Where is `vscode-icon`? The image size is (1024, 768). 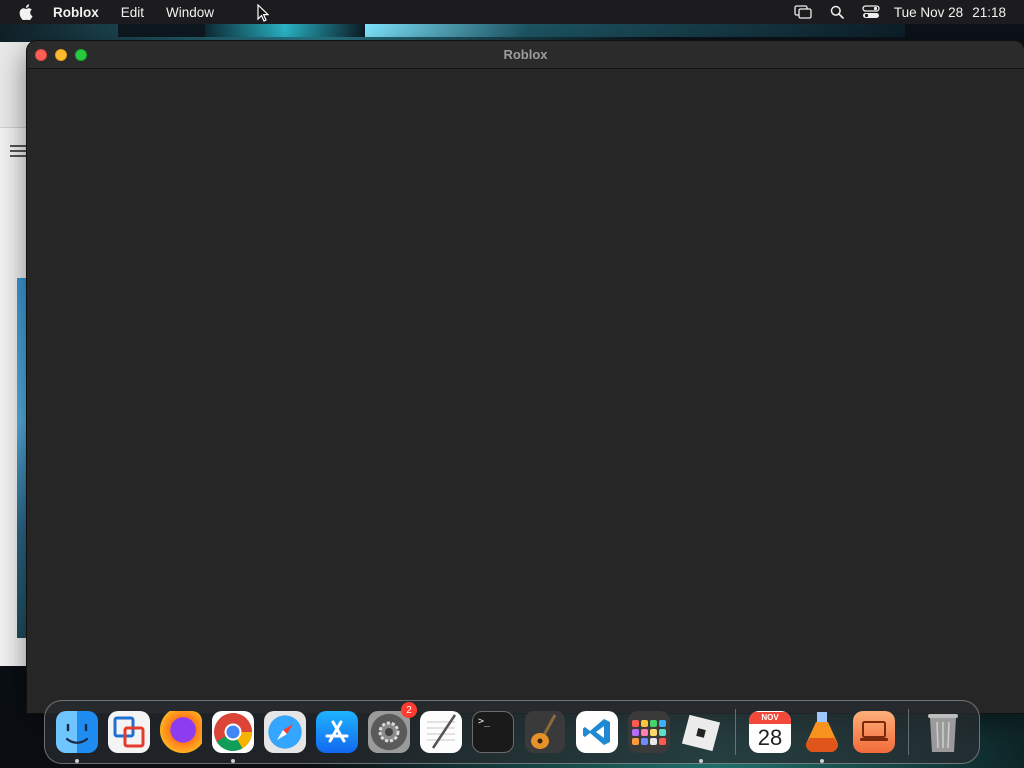 vscode-icon is located at coordinates (597, 732).